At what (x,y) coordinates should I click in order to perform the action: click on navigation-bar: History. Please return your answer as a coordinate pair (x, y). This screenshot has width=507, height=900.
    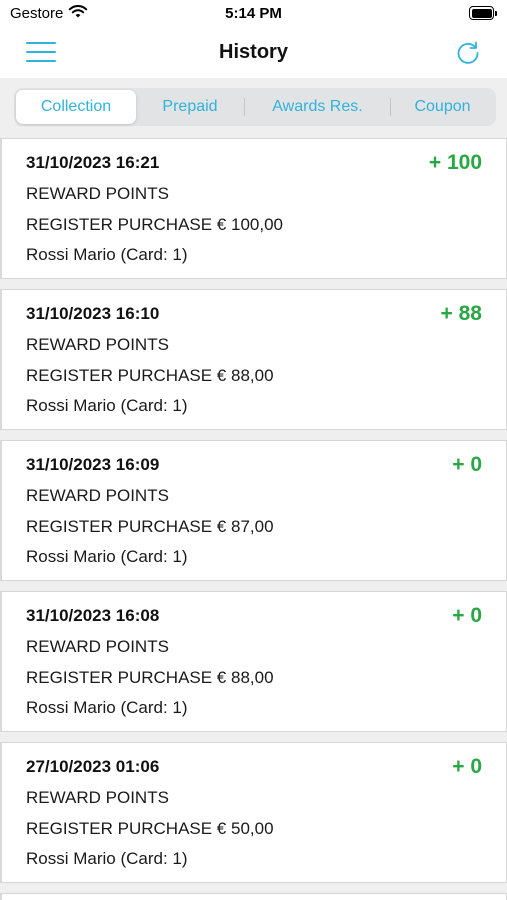
    Looking at the image, I should click on (253, 53).